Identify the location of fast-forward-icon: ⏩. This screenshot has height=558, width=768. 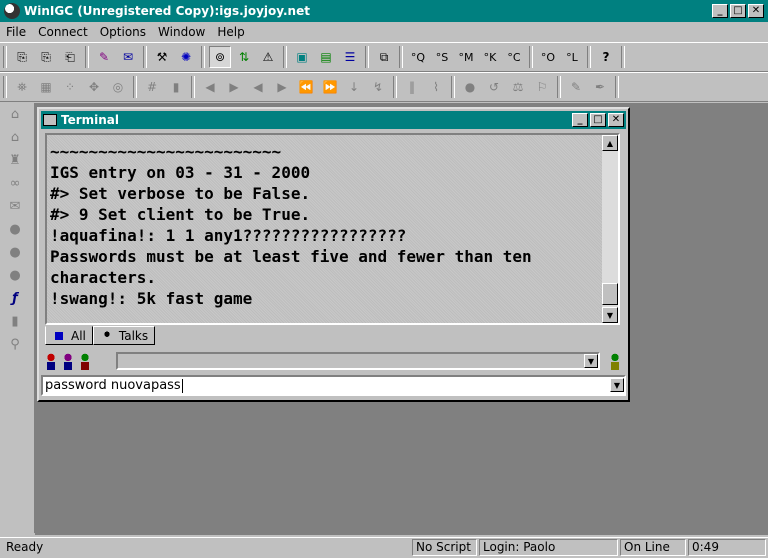
(330, 87).